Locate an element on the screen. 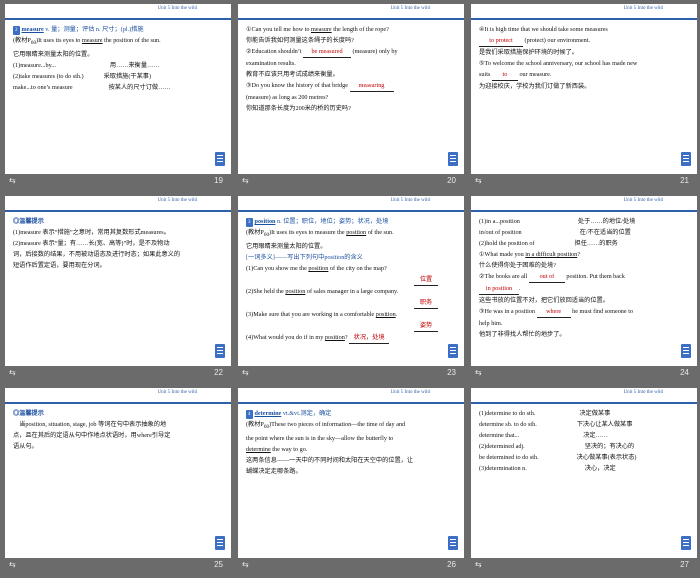  page-number: 27 is located at coordinates (684, 564).